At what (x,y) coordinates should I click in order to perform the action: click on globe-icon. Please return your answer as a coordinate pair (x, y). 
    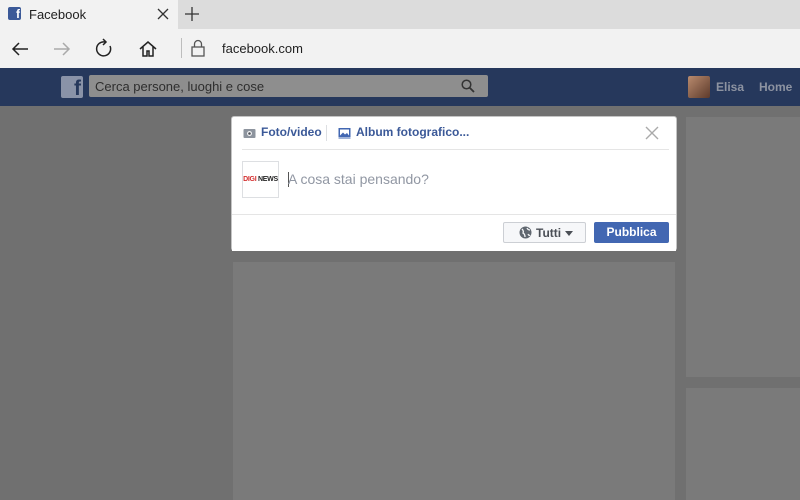
    Looking at the image, I should click on (525, 232).